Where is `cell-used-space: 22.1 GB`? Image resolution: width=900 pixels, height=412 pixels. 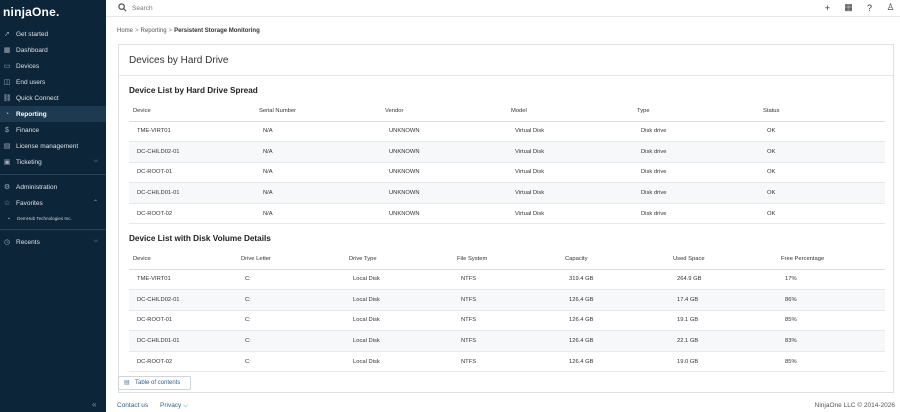 cell-used-space: 22.1 GB is located at coordinates (723, 341).